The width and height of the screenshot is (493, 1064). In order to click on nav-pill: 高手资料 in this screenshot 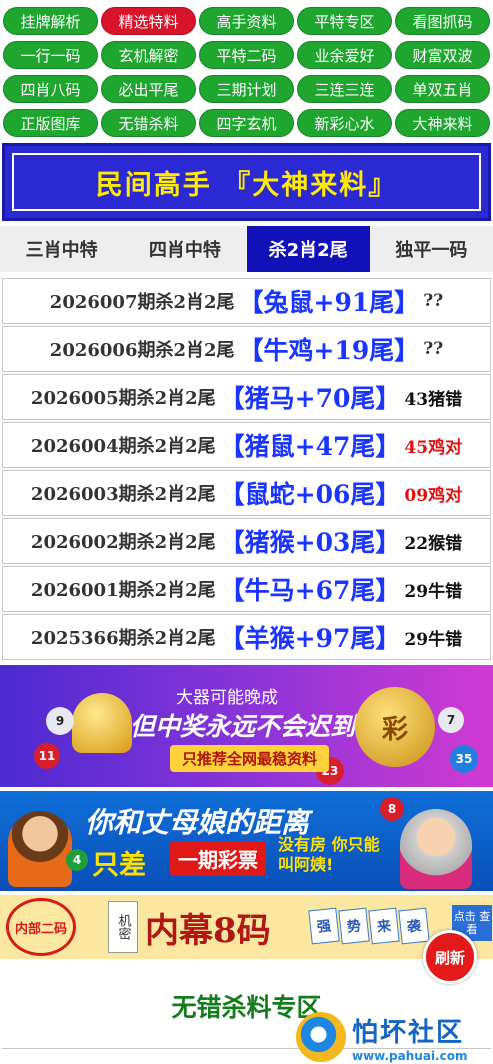, I will do `click(246, 21)`.